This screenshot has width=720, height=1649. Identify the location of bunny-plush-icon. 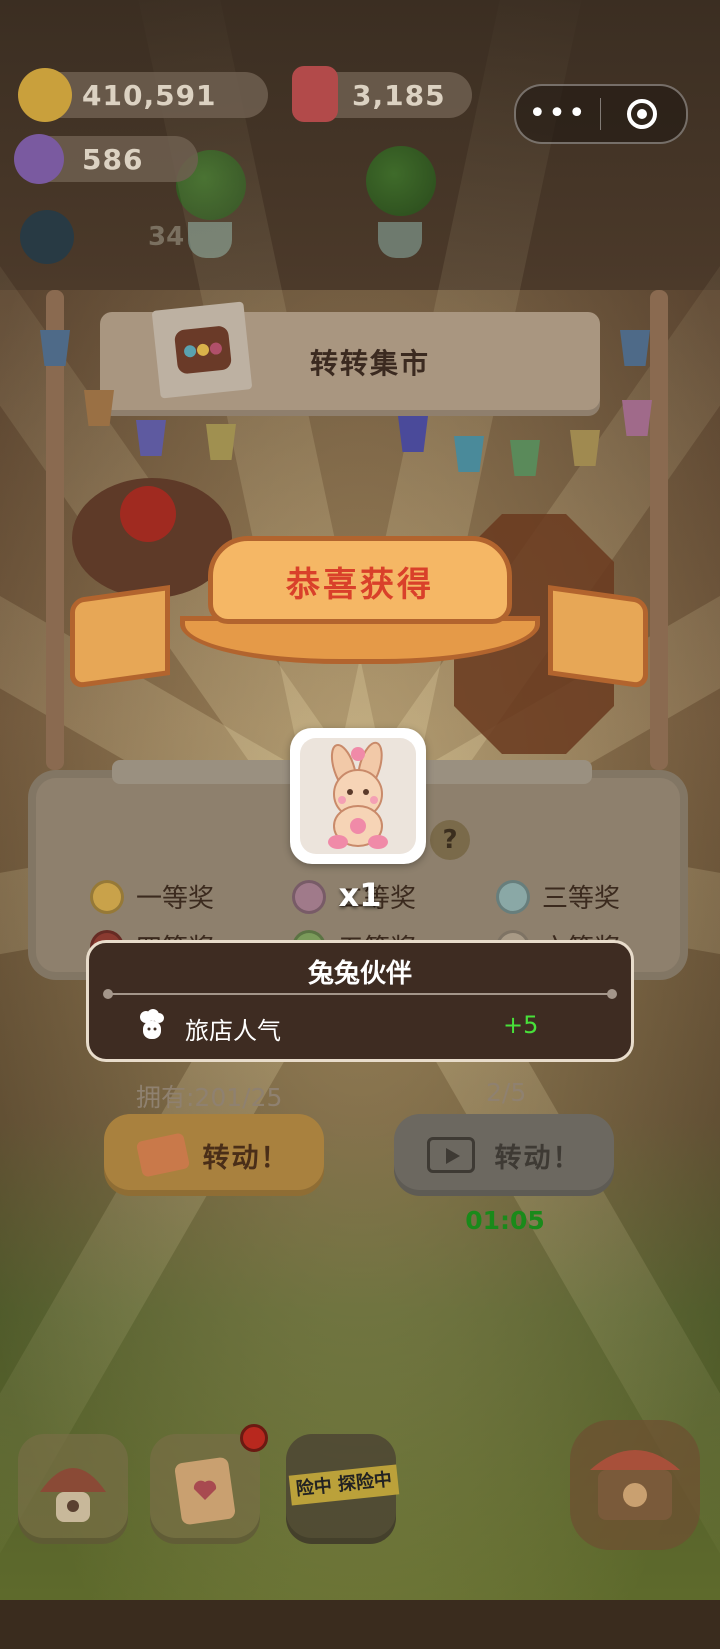
(358, 795).